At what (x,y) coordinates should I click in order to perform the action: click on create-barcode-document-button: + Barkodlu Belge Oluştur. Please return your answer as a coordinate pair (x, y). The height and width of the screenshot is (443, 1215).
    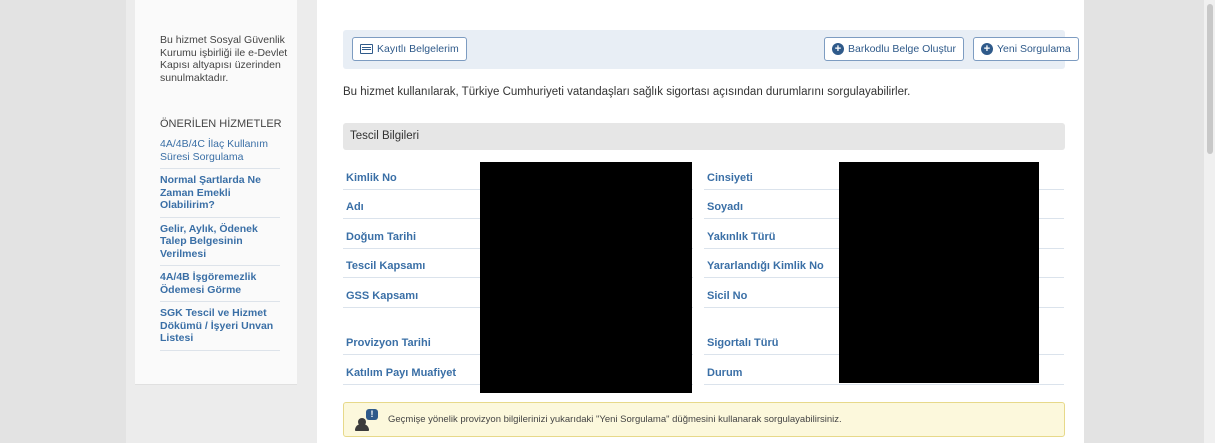
    Looking at the image, I should click on (894, 49).